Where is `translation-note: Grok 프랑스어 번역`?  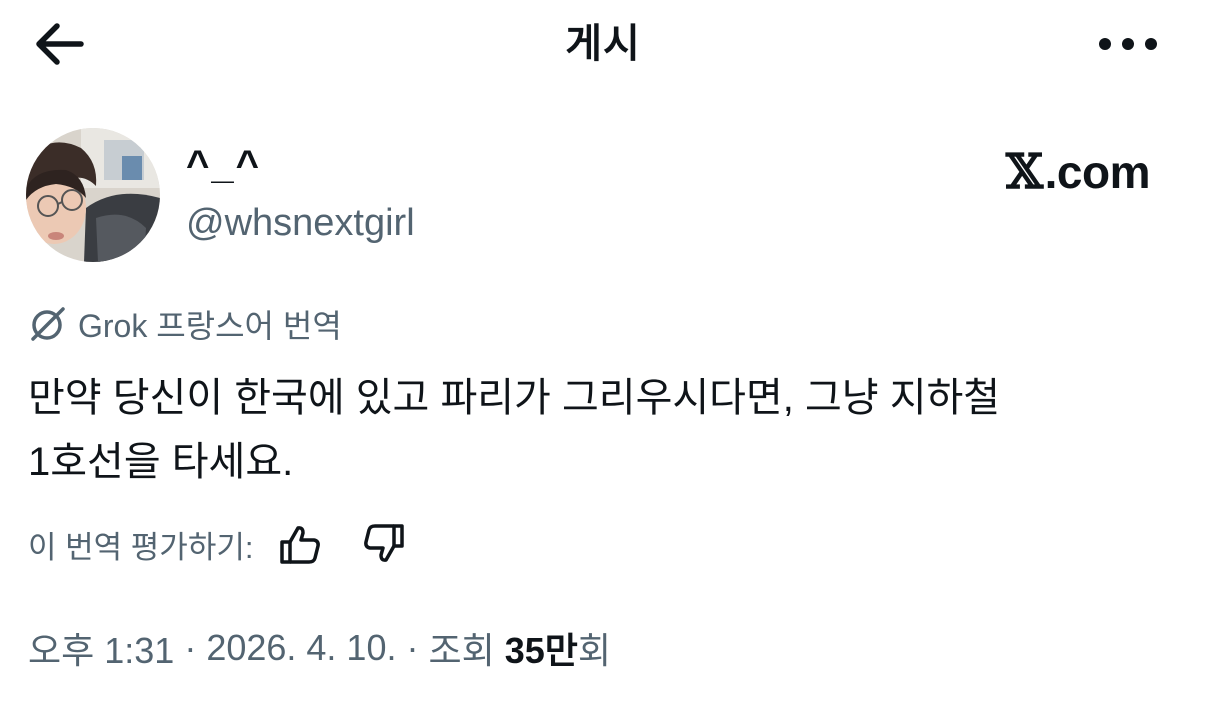 translation-note: Grok 프랑스어 번역 is located at coordinates (185, 324).